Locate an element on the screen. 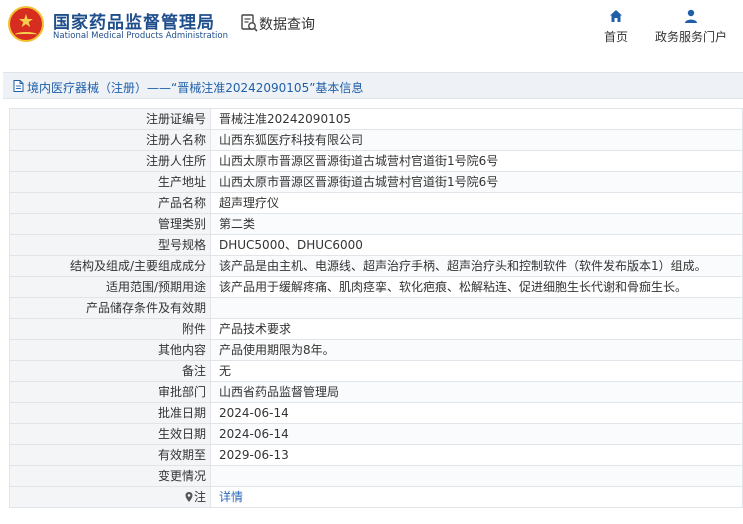 This screenshot has height=524, width=743. table-row: 审批部门 山西省药品监督管理局 is located at coordinates (376, 392).